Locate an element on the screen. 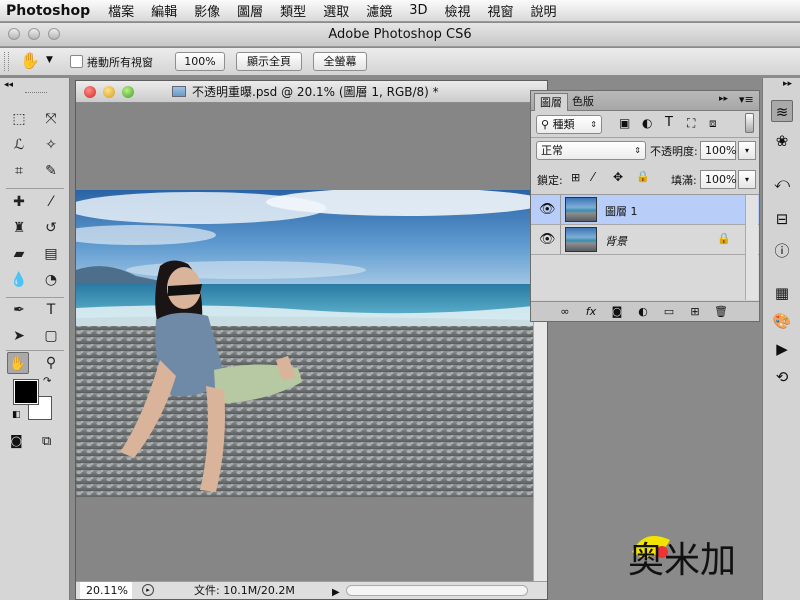 This screenshot has height=600, width=800. menu-layer: 圖層 is located at coordinates (250, 10).